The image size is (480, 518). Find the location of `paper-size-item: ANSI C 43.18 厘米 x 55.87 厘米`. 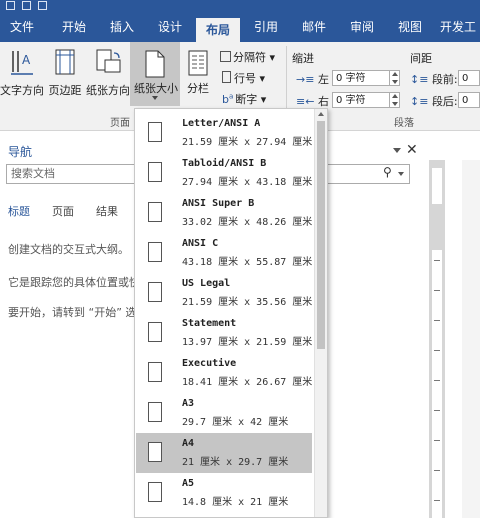

paper-size-item: ANSI C 43.18 厘米 x 55.87 厘米 is located at coordinates (224, 253).